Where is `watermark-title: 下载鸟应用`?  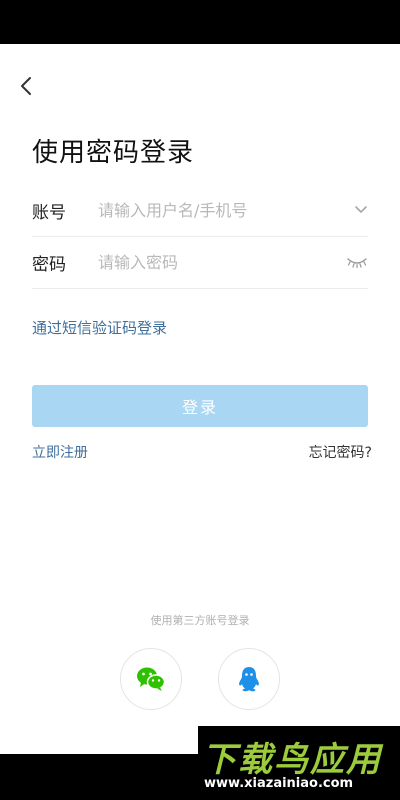
watermark-title: 下载鸟应用 is located at coordinates (292, 760).